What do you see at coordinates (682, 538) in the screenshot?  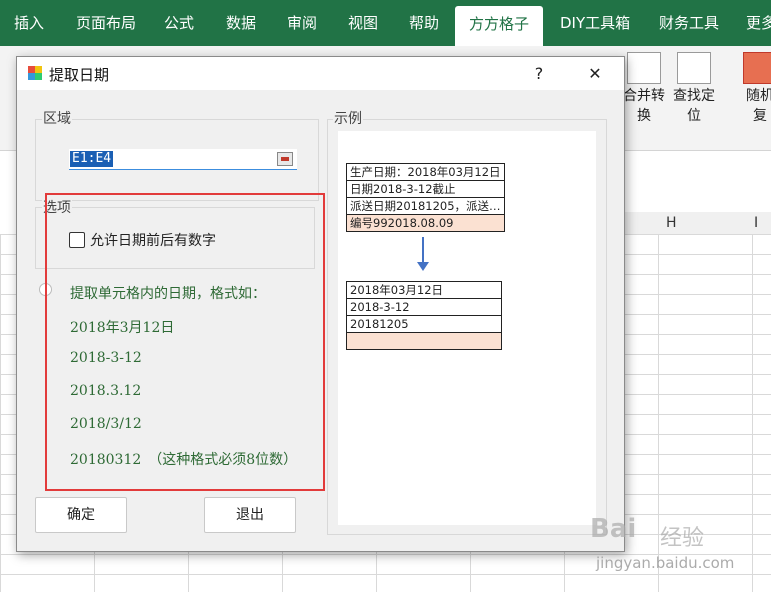 I see `watermark-brand2: 经验` at bounding box center [682, 538].